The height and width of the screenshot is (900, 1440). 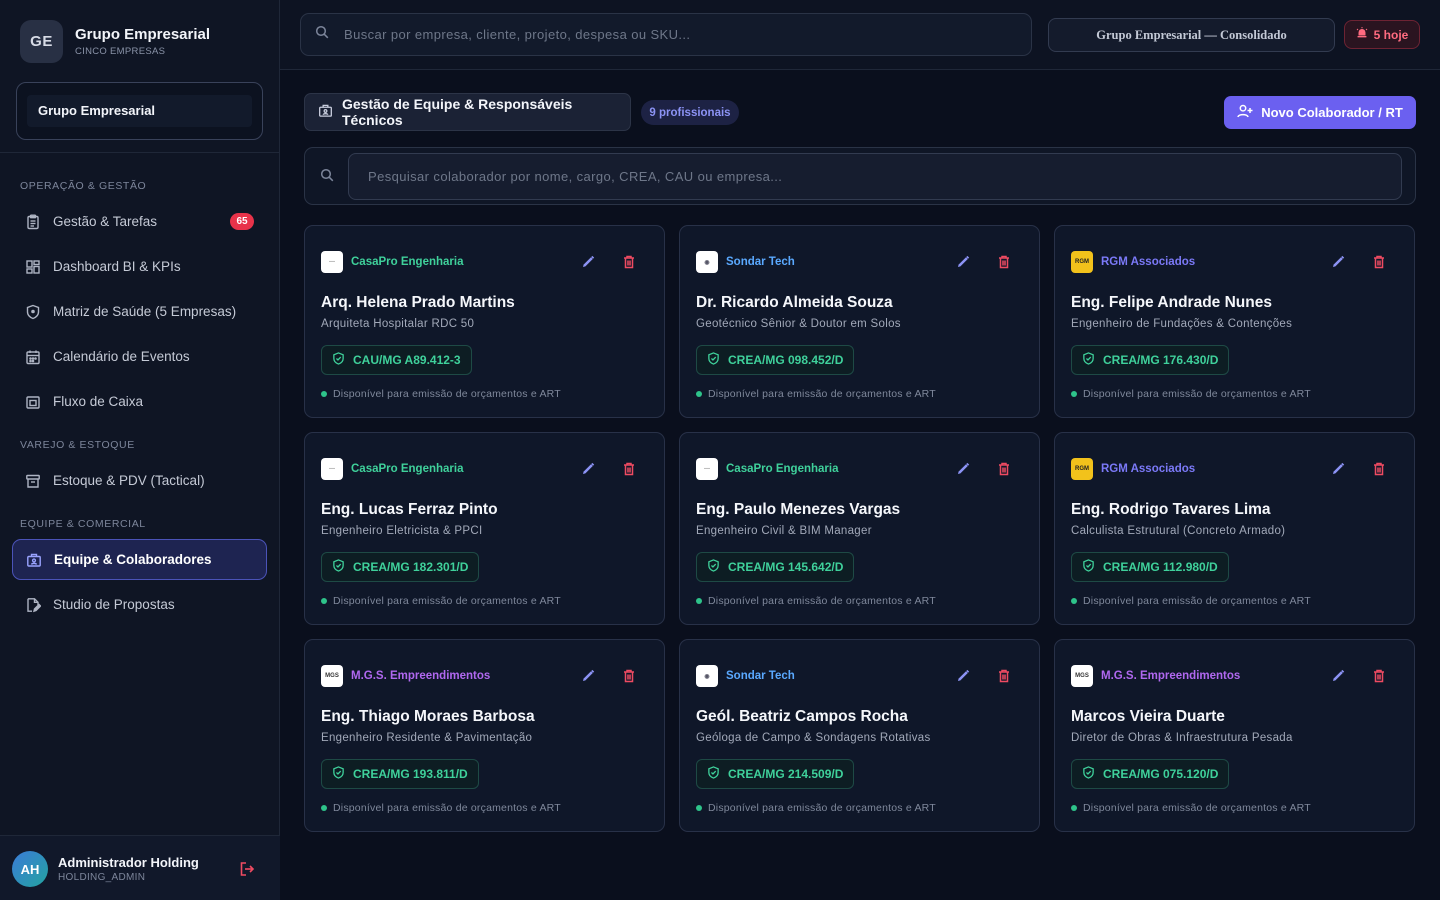 I want to click on collaborator-name: Eng. Thiago Moraes Barbosa, so click(x=428, y=716).